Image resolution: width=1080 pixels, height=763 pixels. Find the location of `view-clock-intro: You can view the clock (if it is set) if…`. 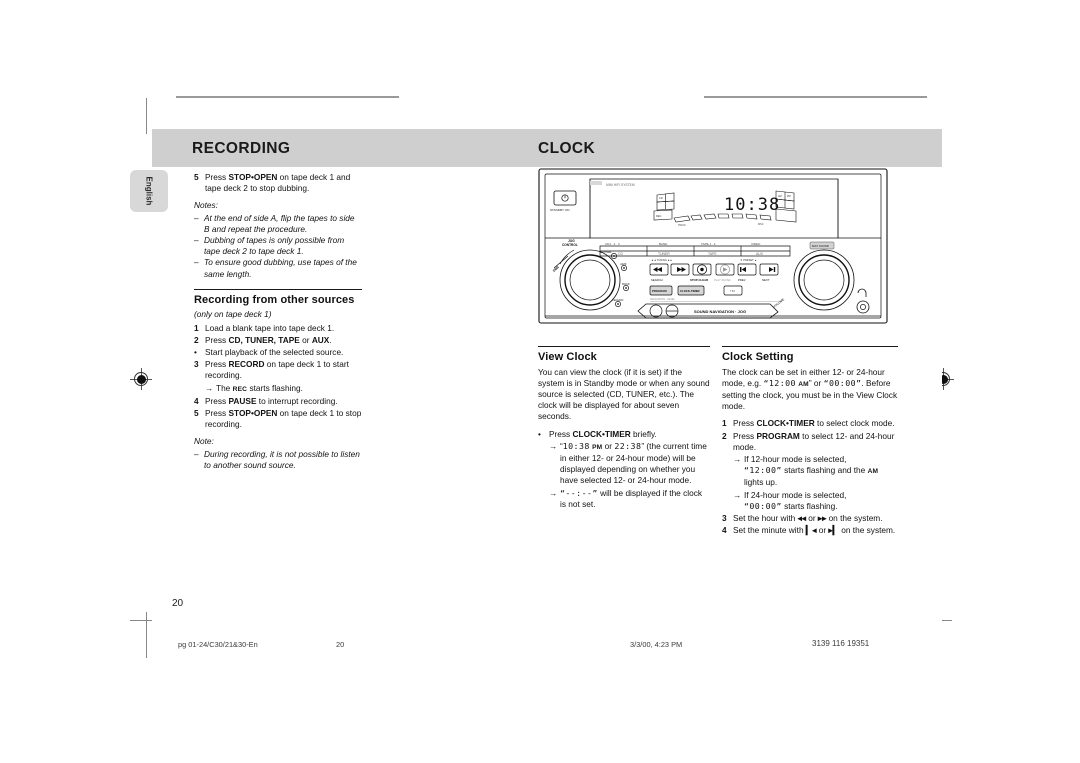

view-clock-intro: You can view the clock (if it is set) if… is located at coordinates (624, 394).